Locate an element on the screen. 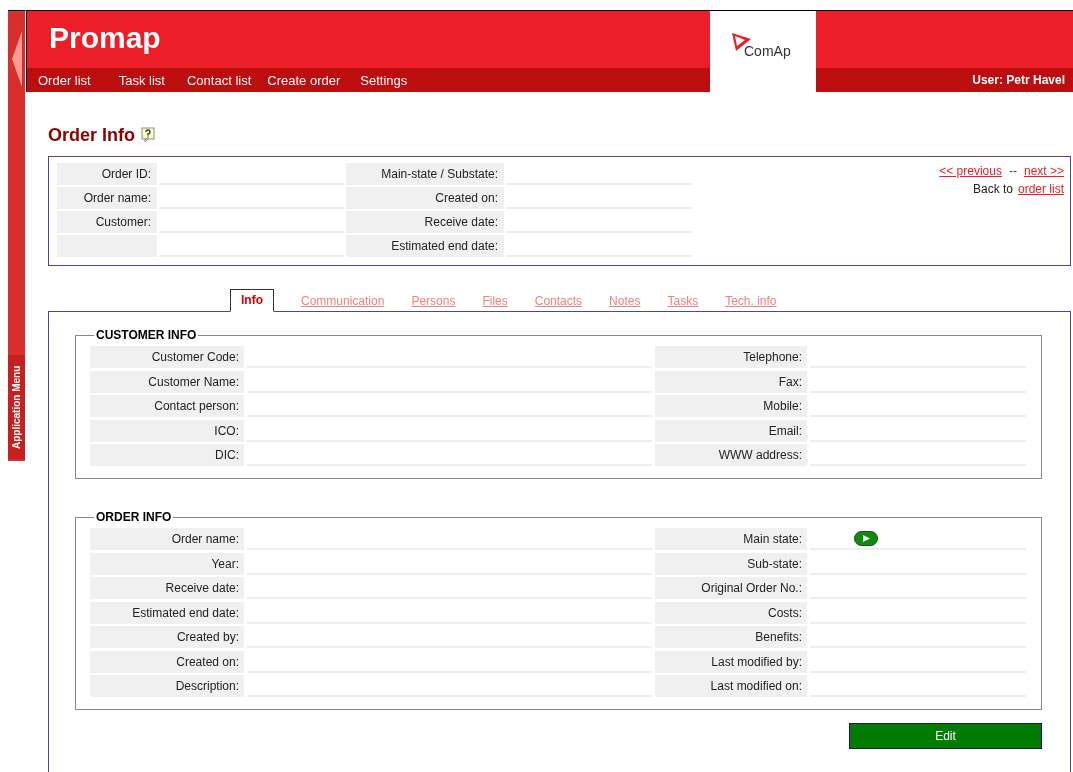 This screenshot has height=772, width=1073. field-label: WWW address: is located at coordinates (731, 455).